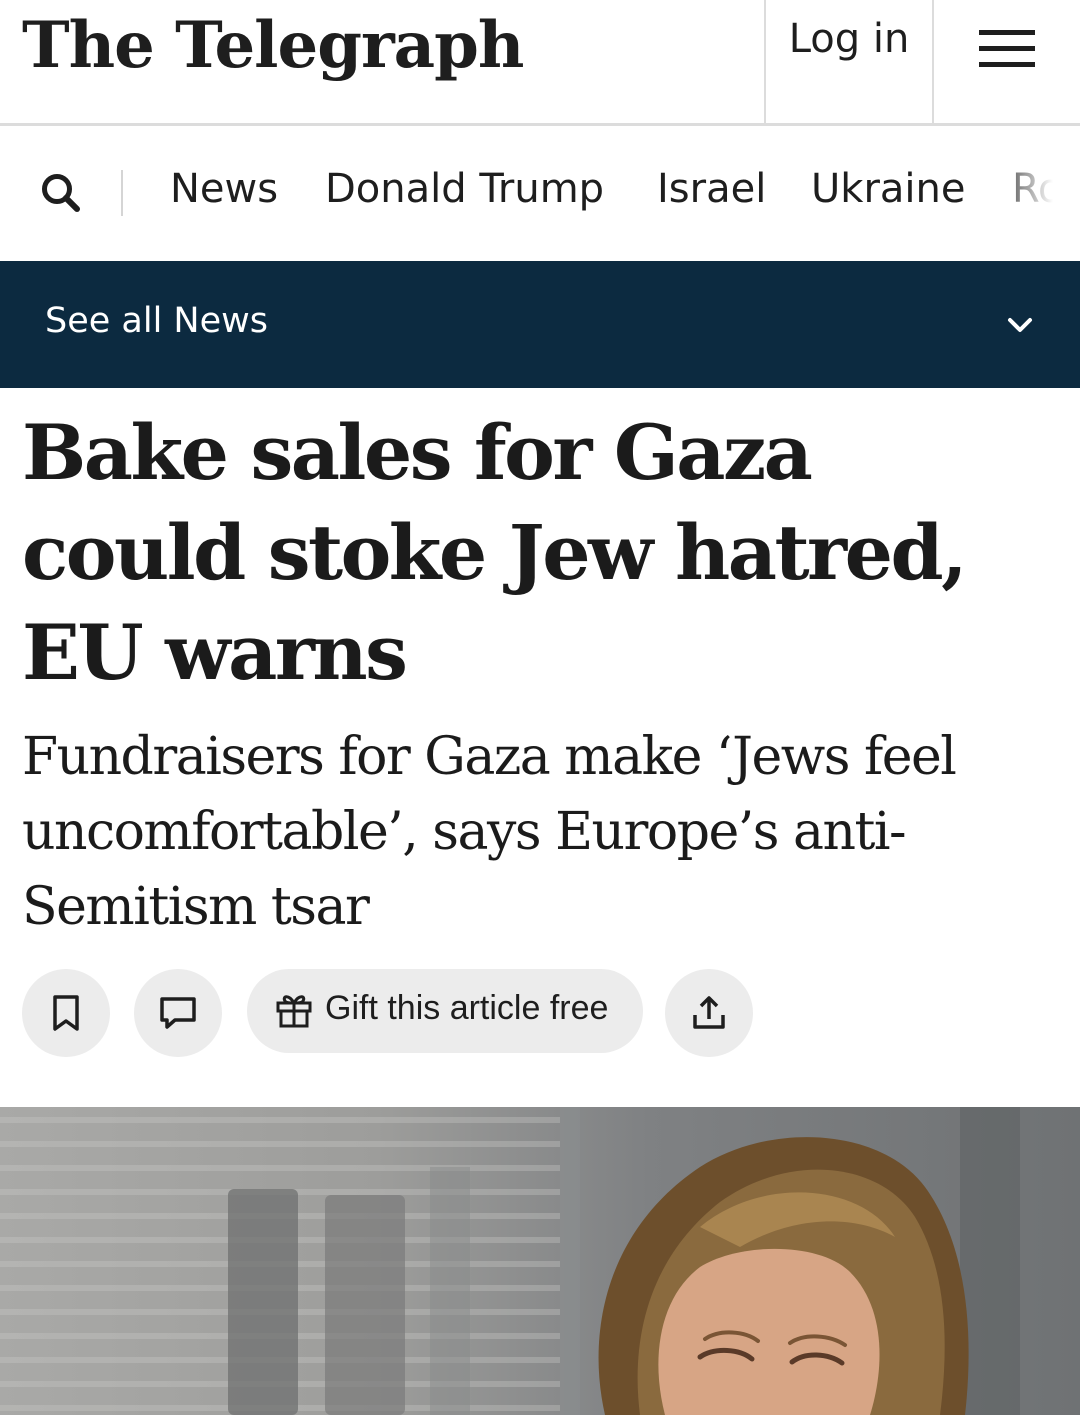  Describe the element at coordinates (224, 189) in the screenshot. I see `nav-item-news: News` at that location.